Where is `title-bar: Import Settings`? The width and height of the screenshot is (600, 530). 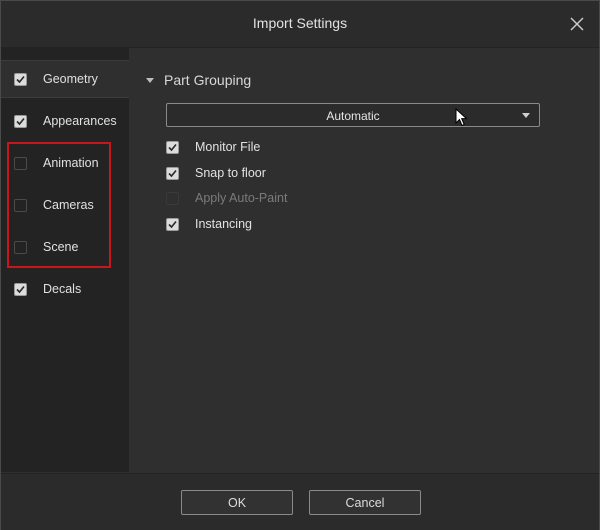
title-bar: Import Settings is located at coordinates (300, 24).